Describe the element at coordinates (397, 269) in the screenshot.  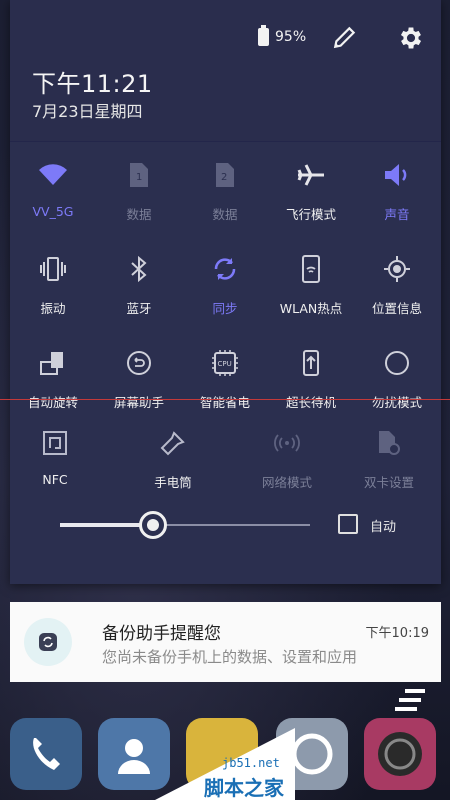
I see `location-icon` at that location.